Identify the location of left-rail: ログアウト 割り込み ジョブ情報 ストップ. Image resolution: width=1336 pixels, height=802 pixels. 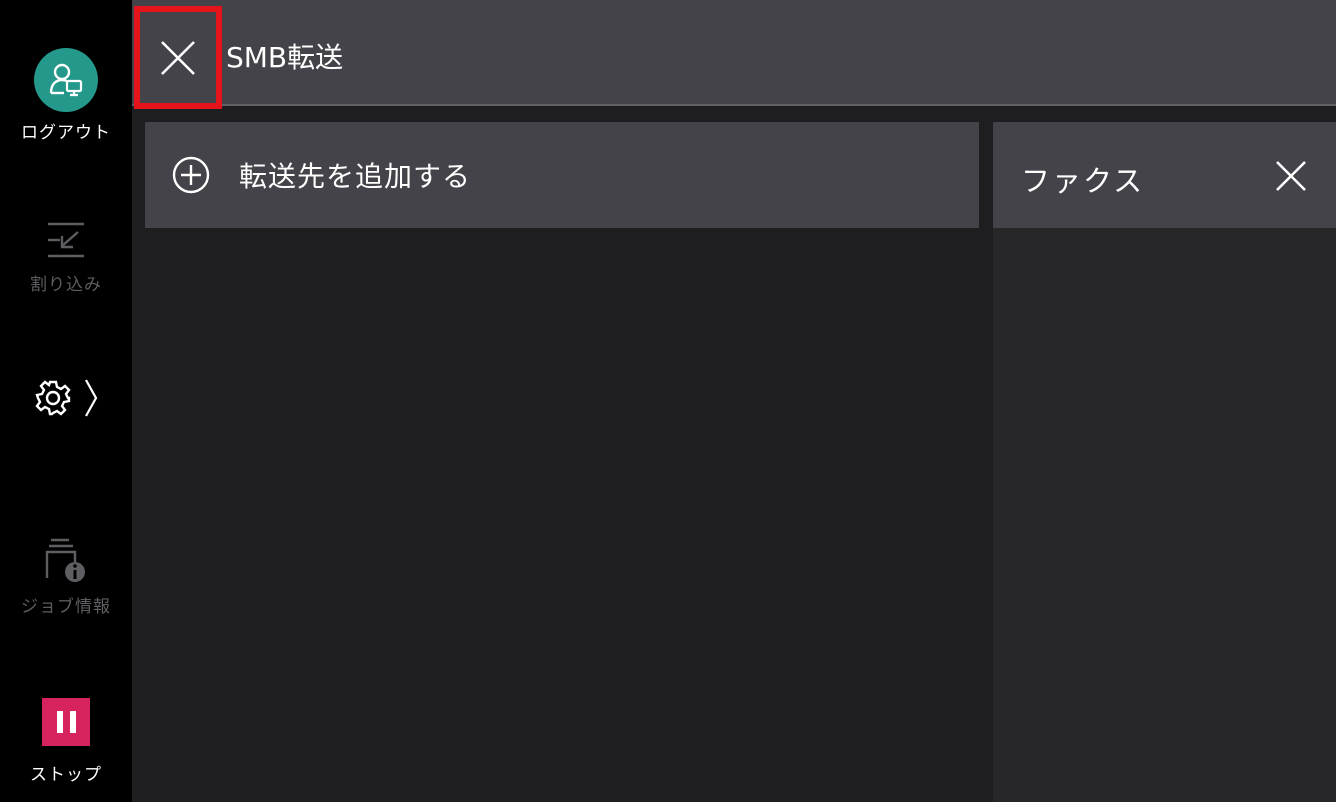
(66, 401).